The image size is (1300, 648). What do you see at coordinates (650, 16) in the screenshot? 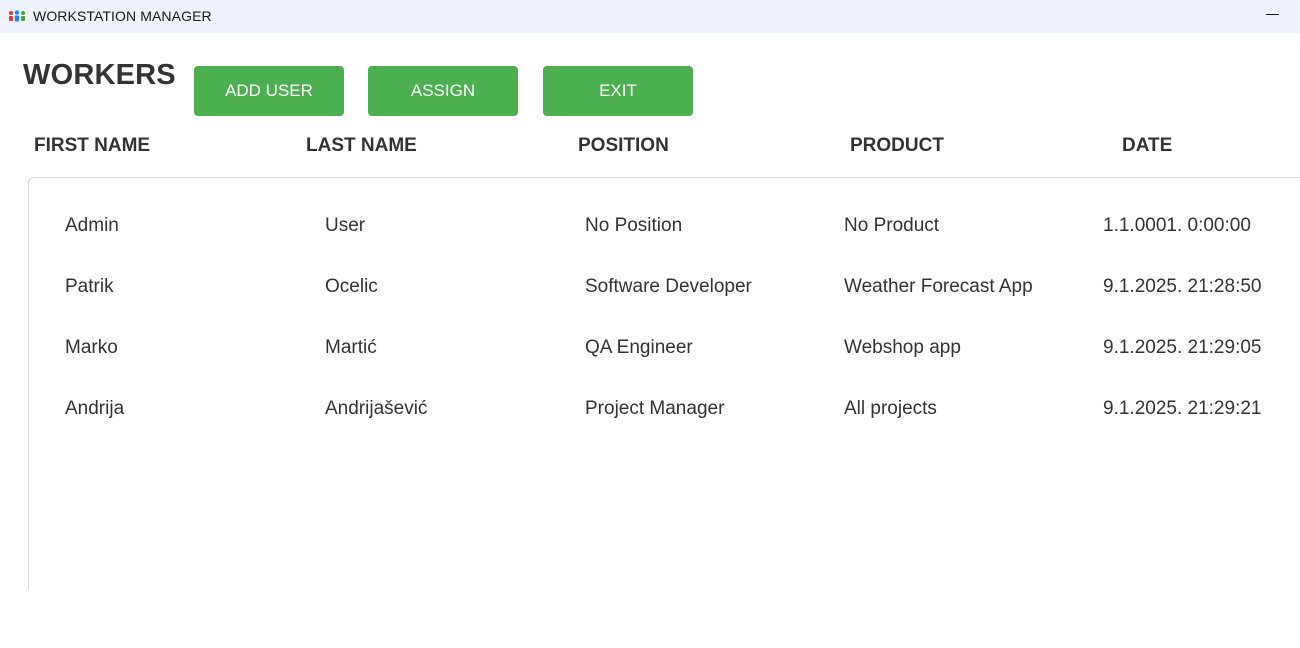
I see `window-titlebar: WORKSTATION MANAGER` at bounding box center [650, 16].